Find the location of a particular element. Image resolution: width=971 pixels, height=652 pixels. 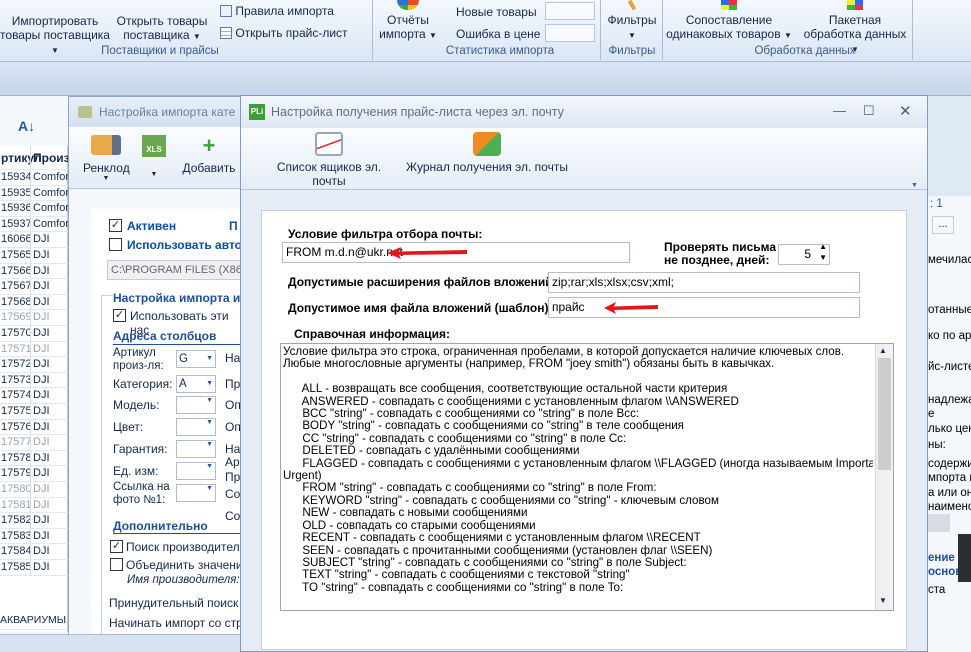

table-row: 15936Comfor is located at coordinates (34, 209).